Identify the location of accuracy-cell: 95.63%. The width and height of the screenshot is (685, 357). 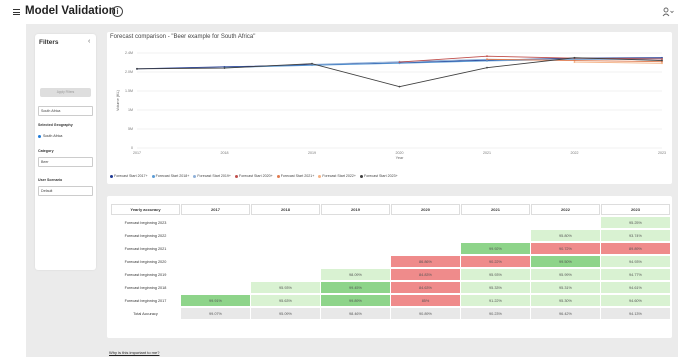
(285, 300).